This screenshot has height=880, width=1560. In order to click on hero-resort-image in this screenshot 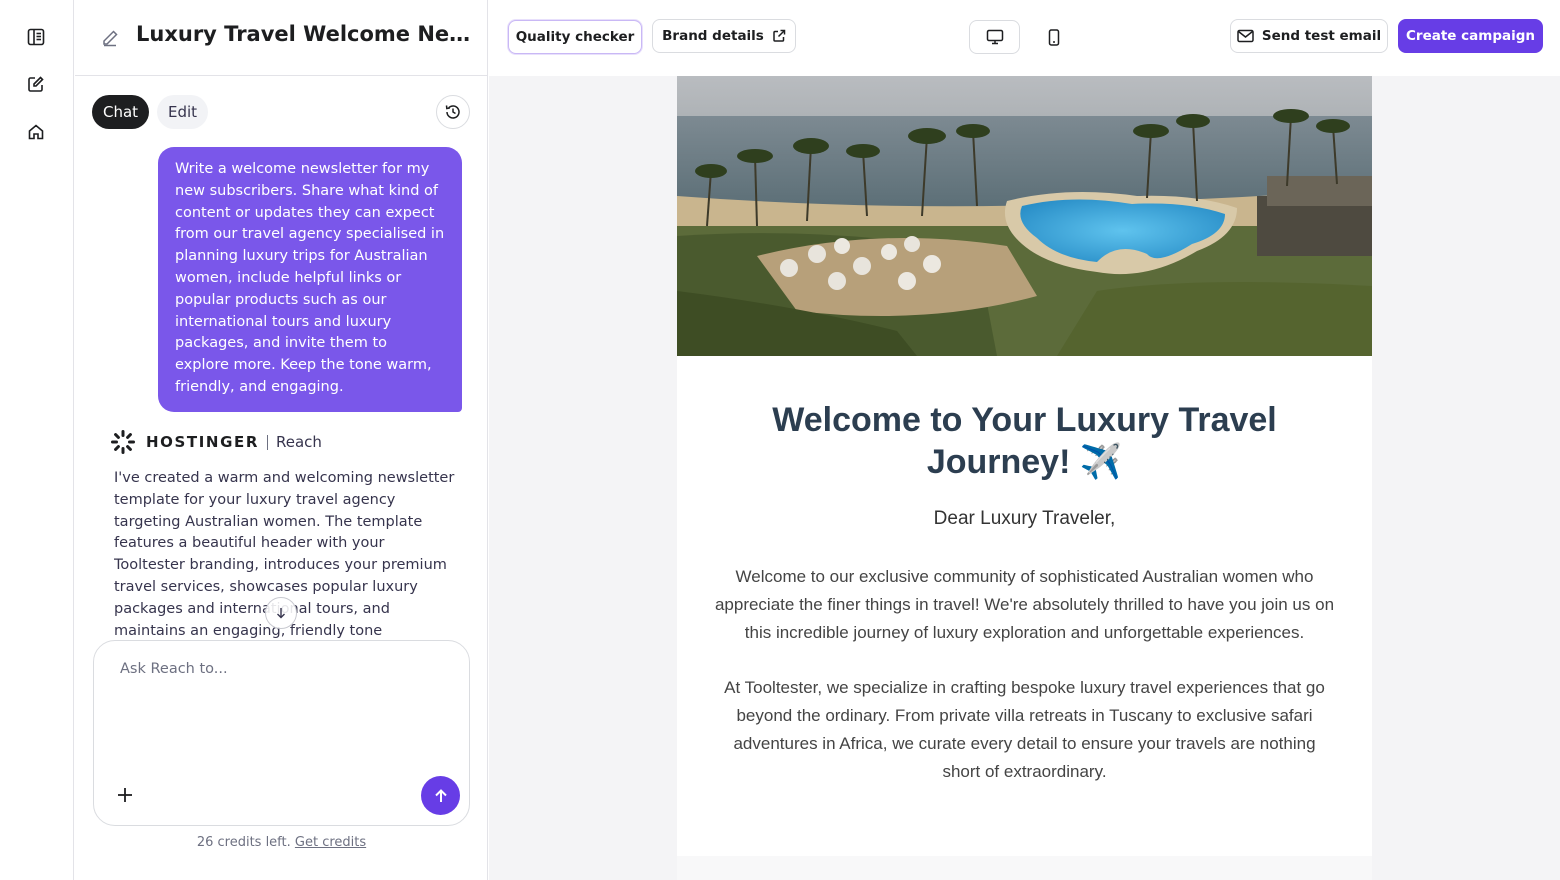, I will do `click(1024, 216)`.